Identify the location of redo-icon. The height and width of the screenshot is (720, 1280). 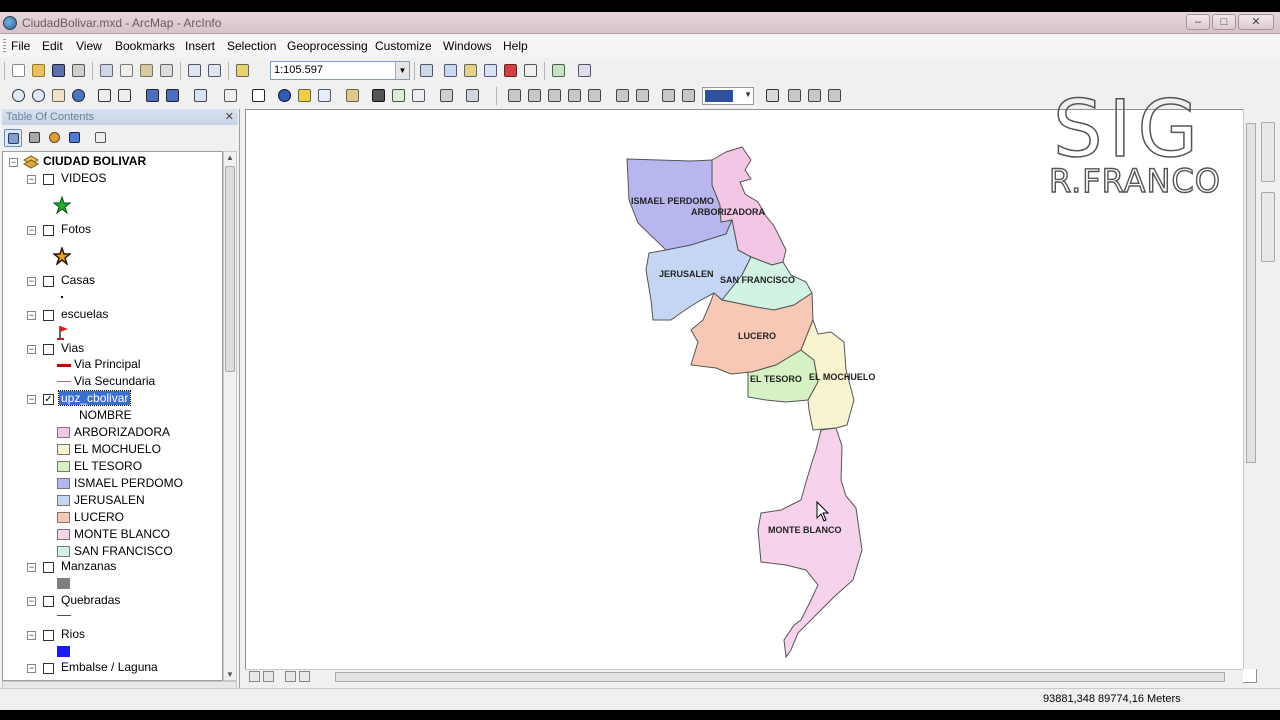
(214, 70).